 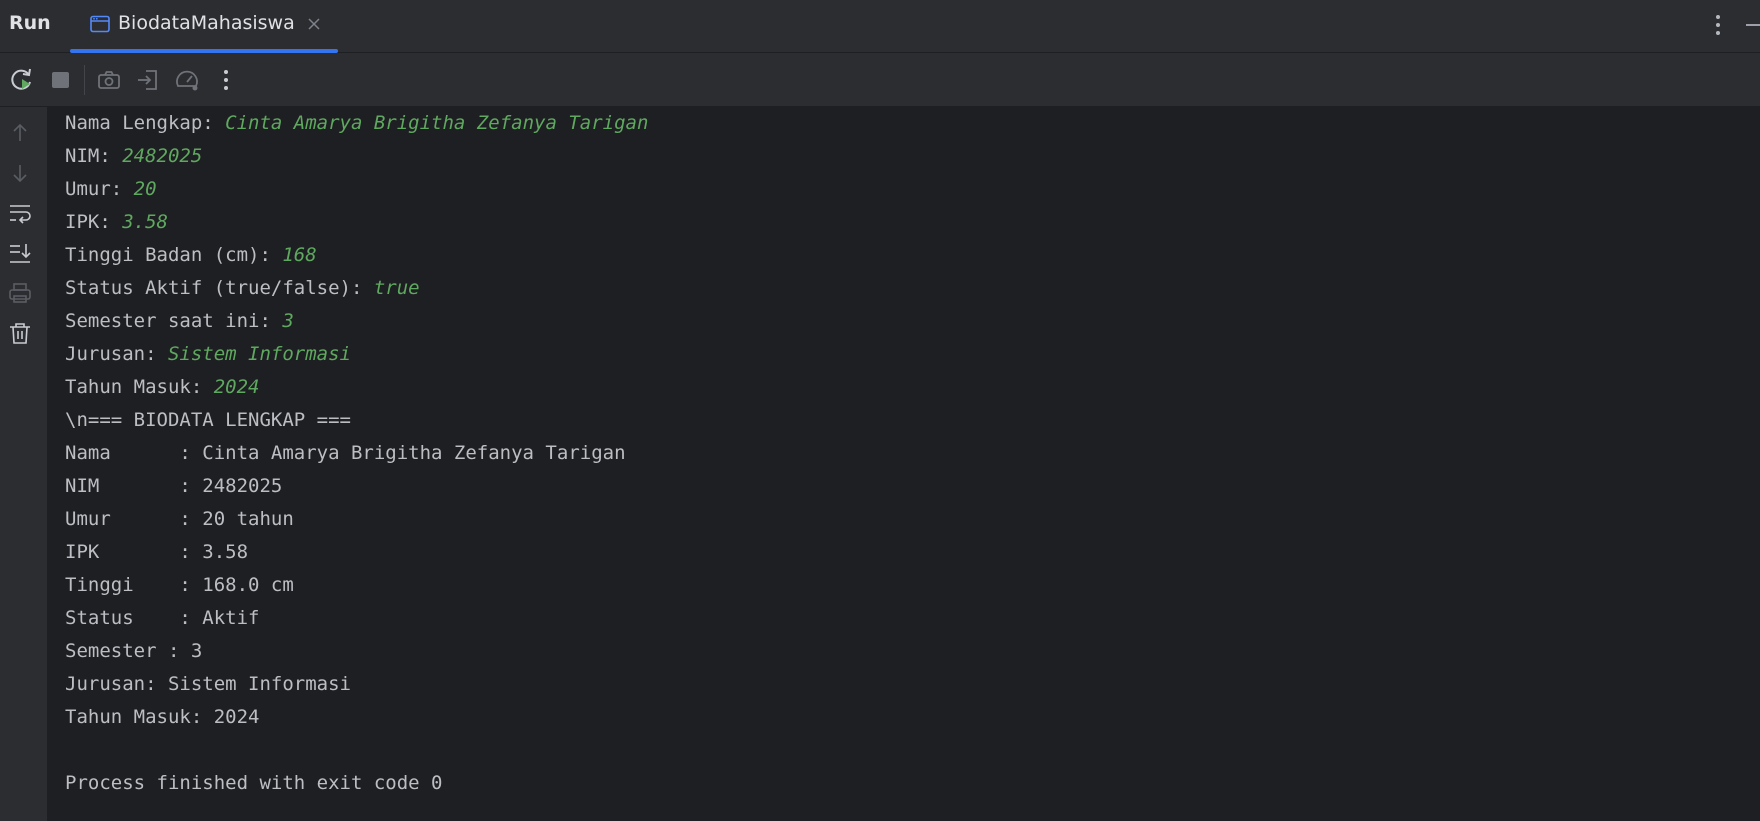 I want to click on console-line: NIM : 2482025, so click(x=174, y=486).